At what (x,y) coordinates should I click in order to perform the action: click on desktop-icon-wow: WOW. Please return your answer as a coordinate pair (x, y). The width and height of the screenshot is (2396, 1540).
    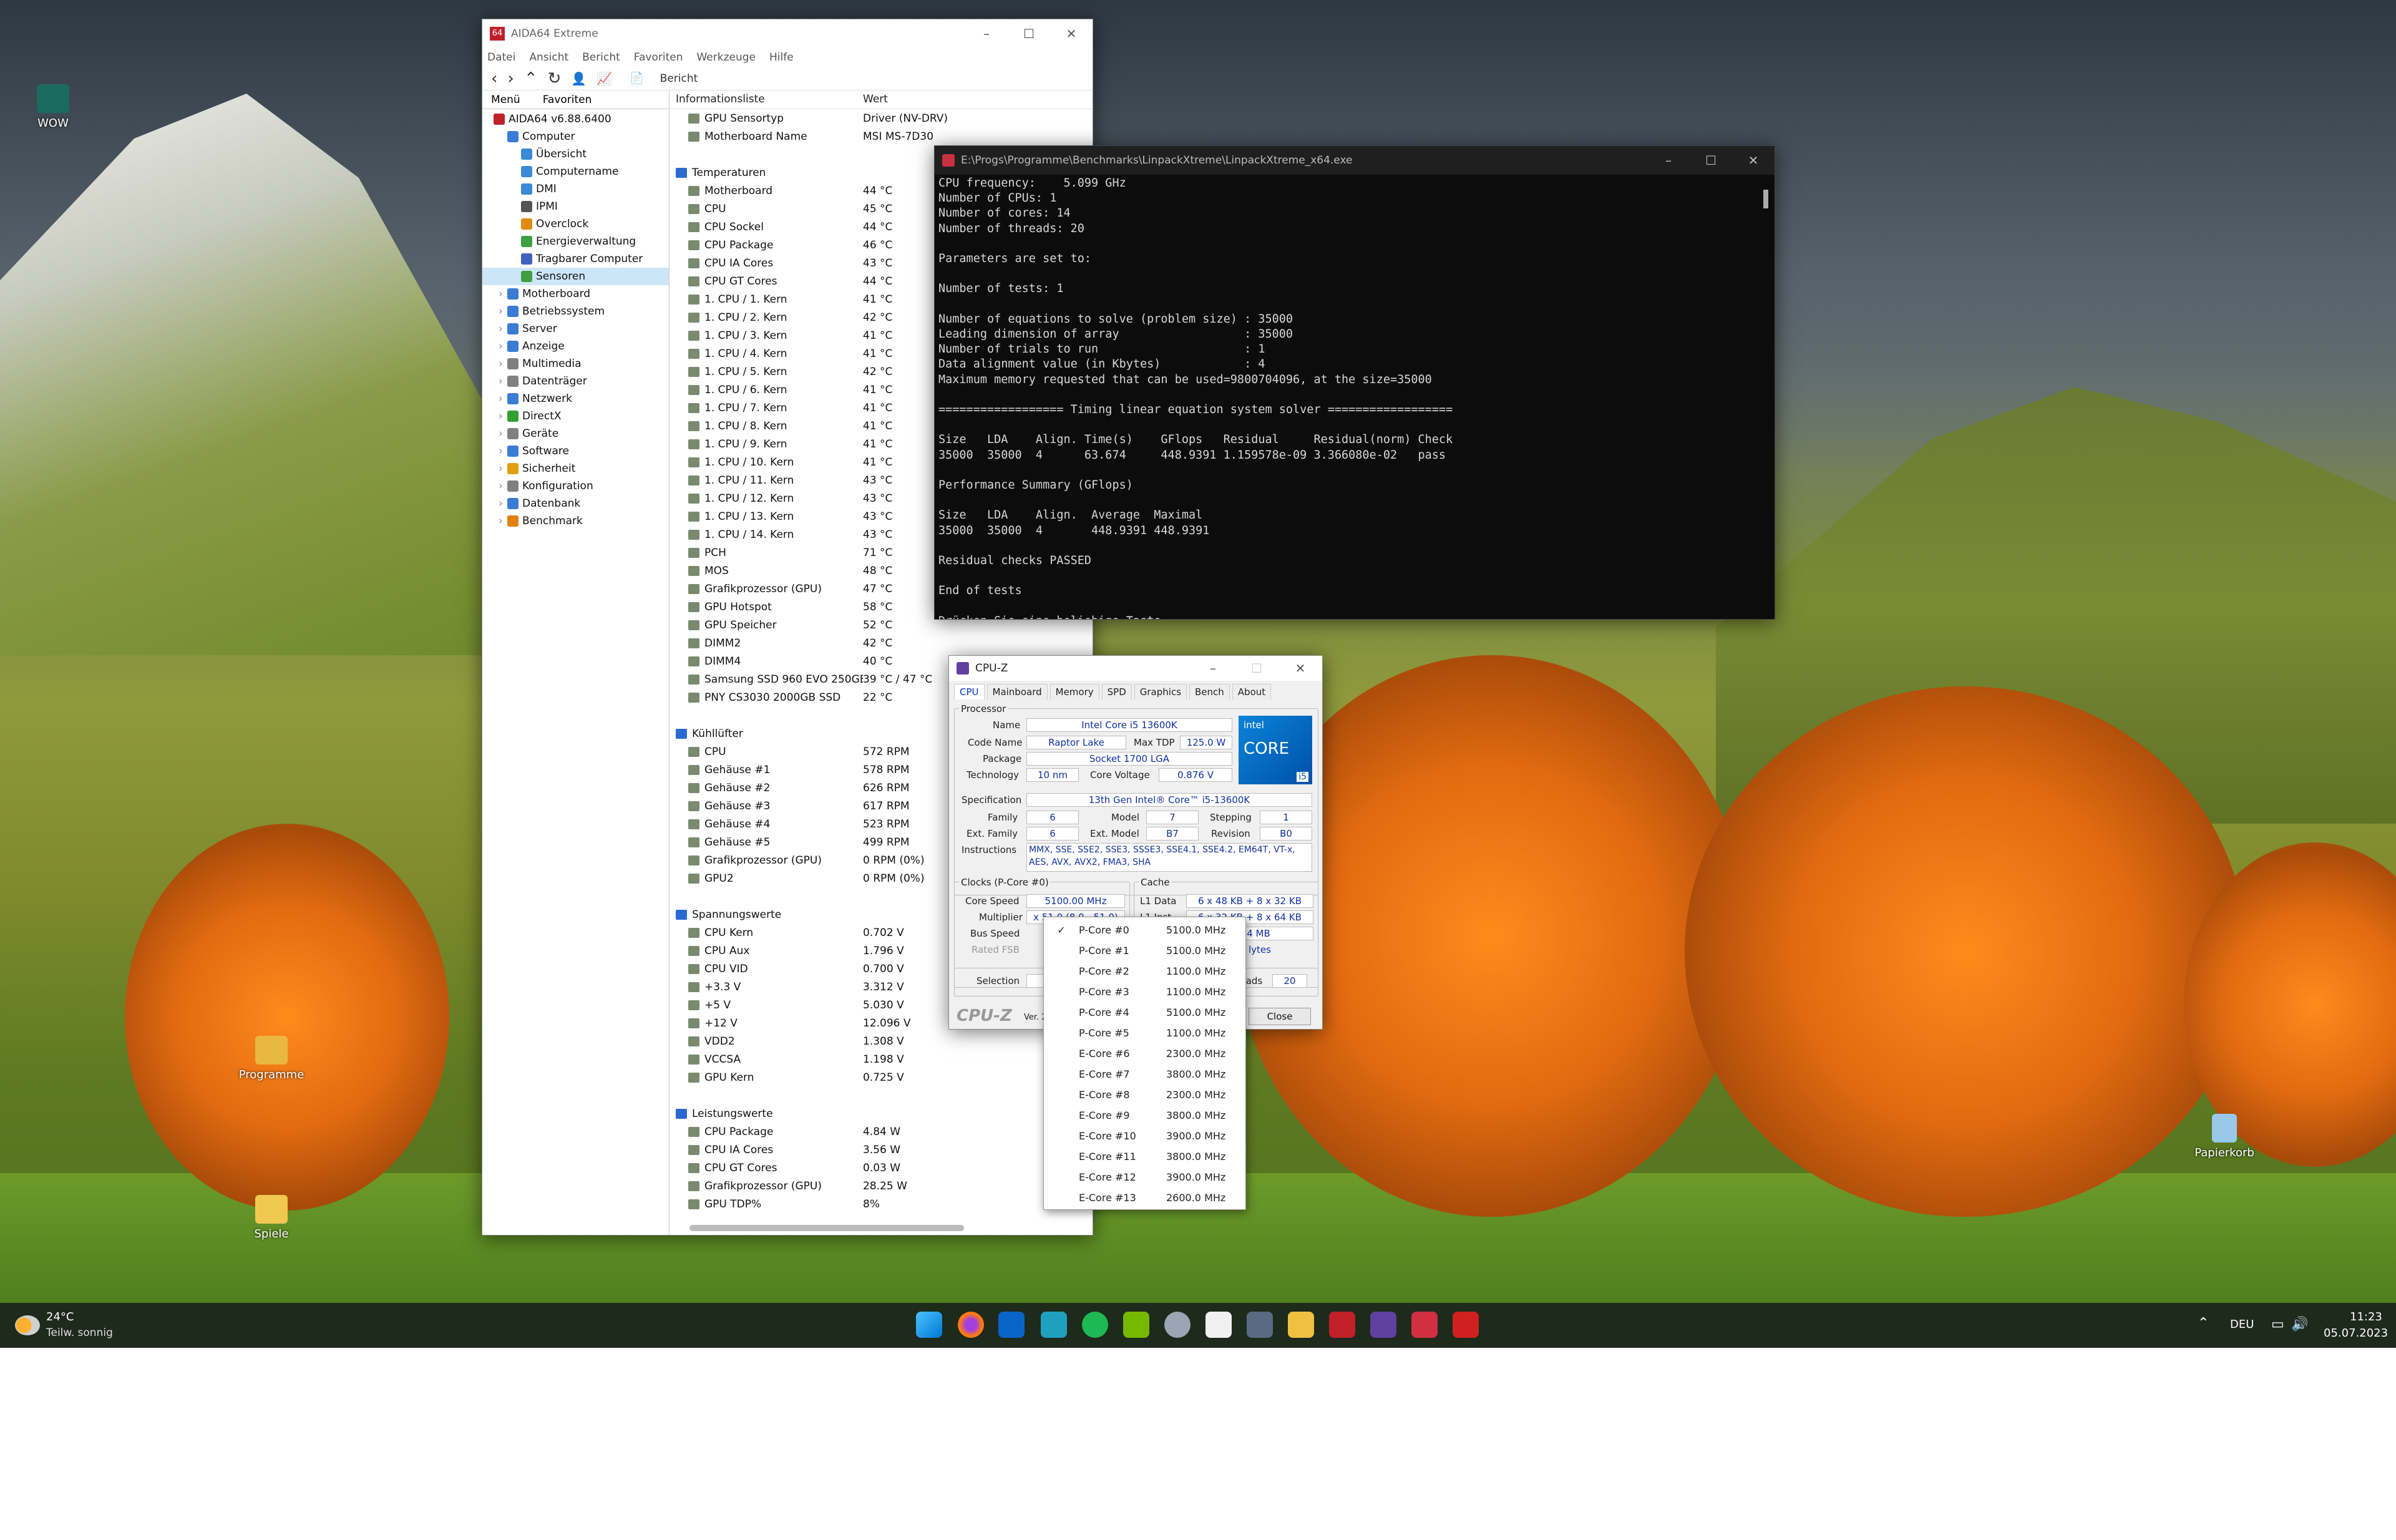
    Looking at the image, I should click on (53, 107).